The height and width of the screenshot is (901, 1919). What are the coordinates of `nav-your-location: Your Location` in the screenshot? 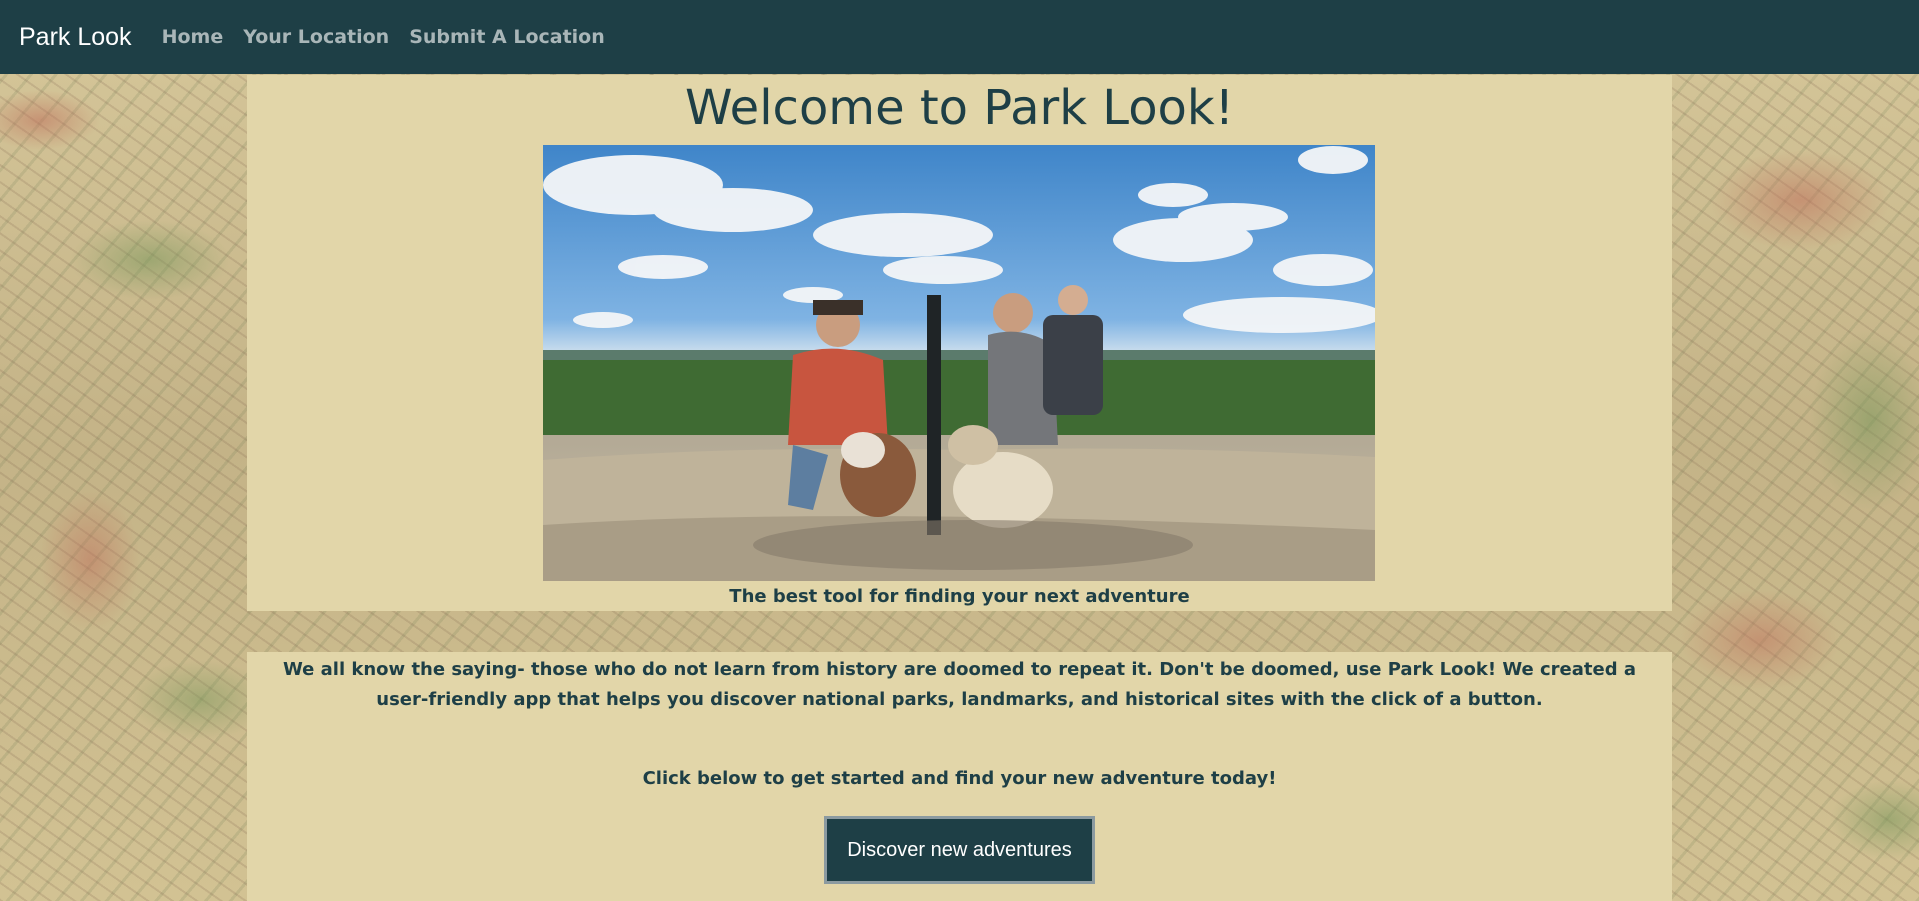 It's located at (316, 37).